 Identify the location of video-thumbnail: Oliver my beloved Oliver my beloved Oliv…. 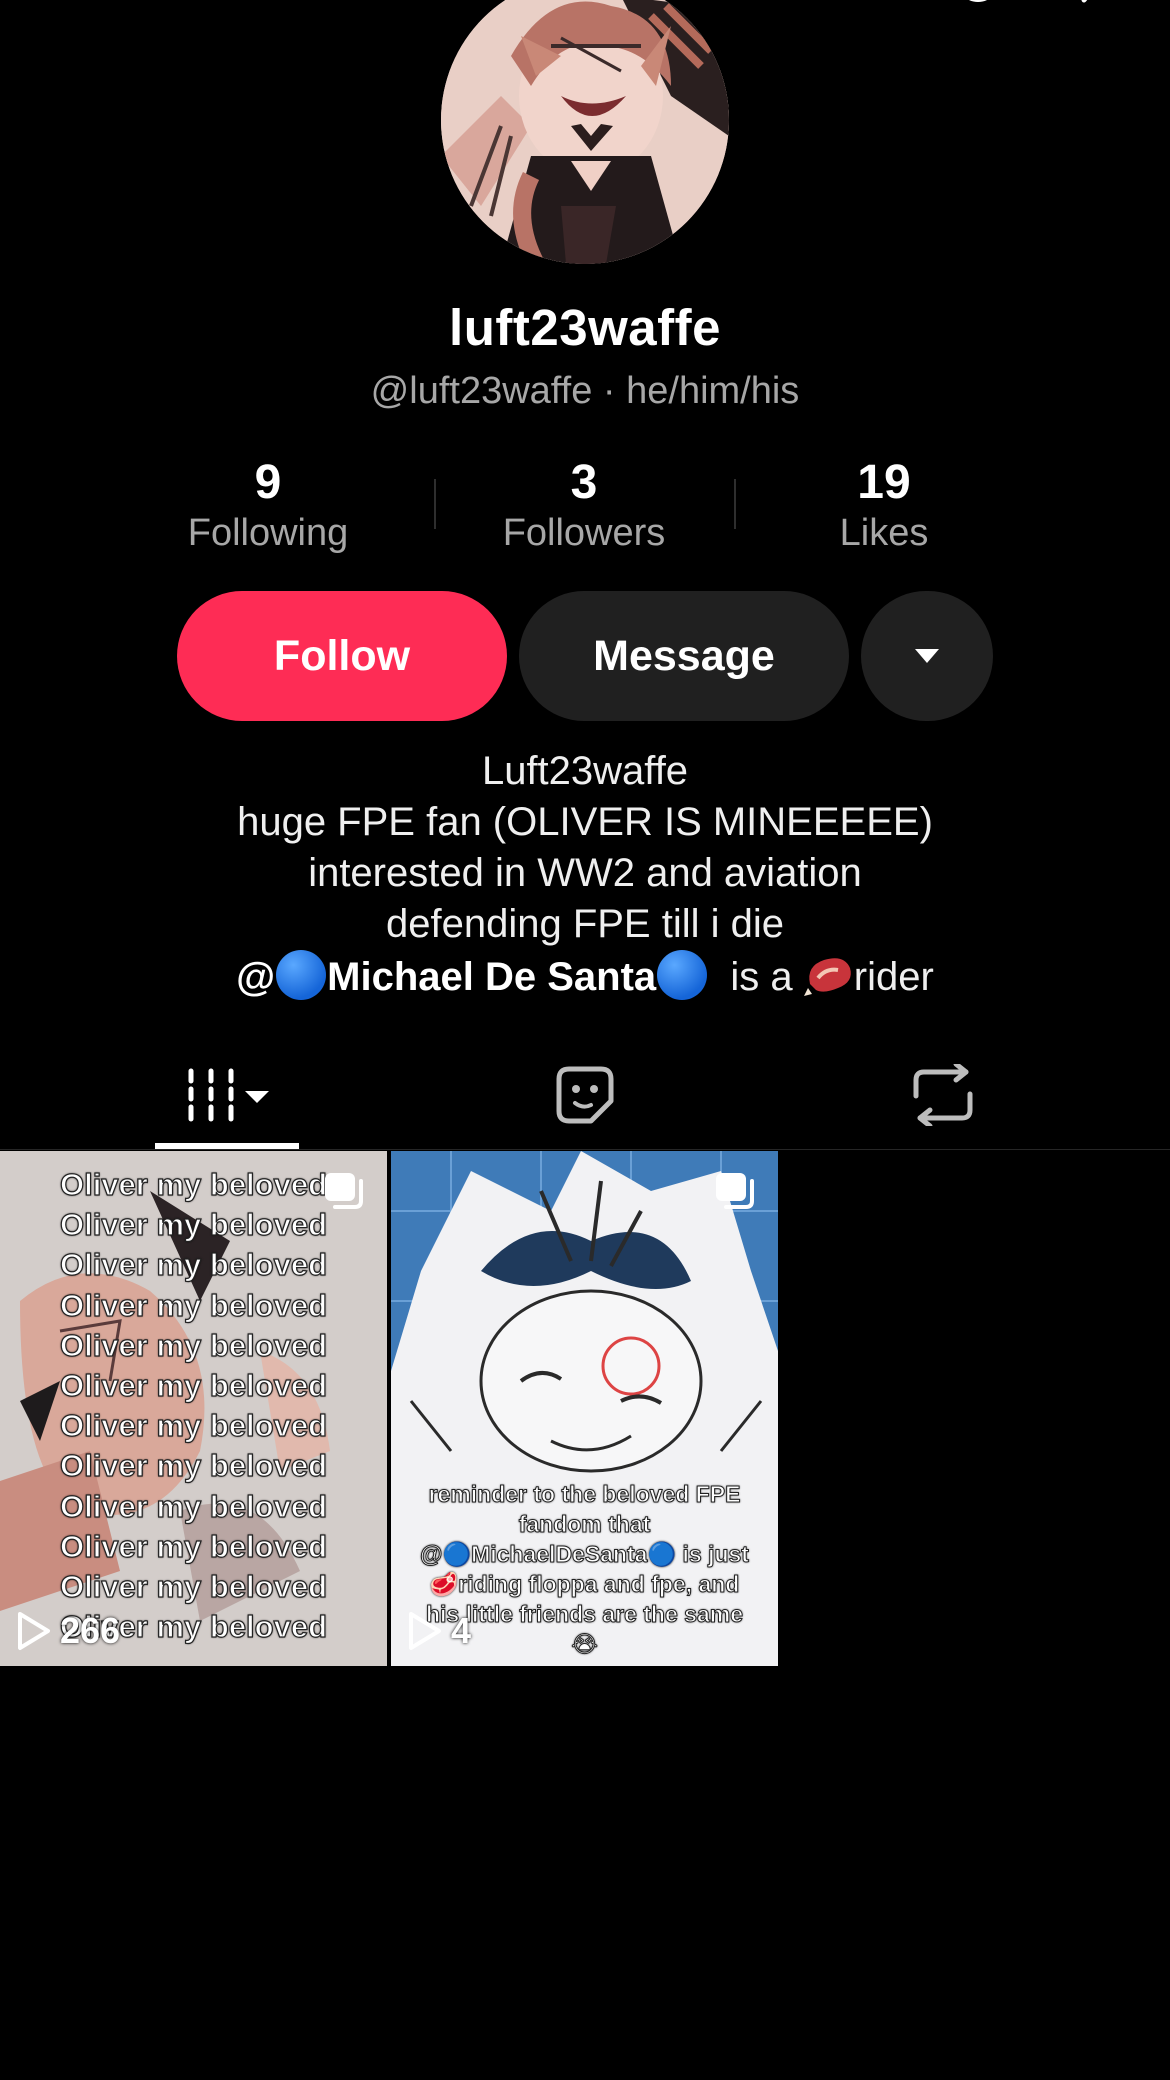
(193, 1408).